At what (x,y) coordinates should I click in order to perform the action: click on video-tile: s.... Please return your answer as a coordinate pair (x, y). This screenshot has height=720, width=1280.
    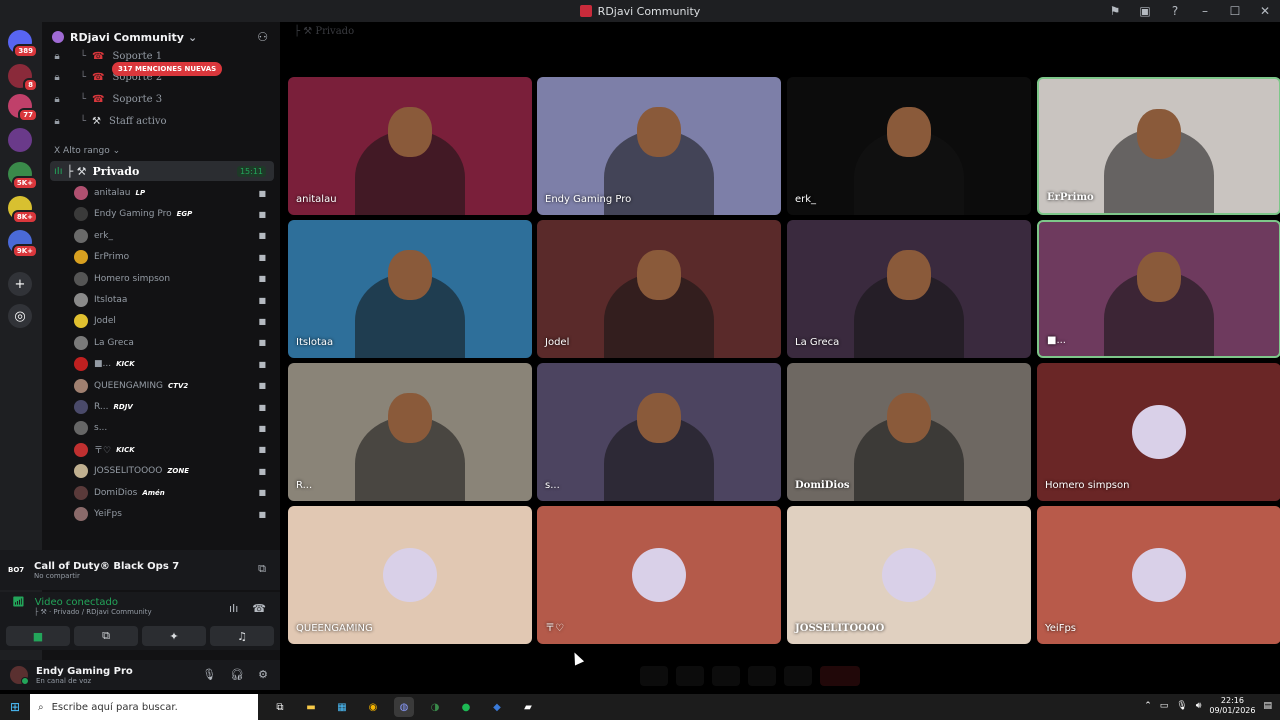
    Looking at the image, I should click on (659, 432).